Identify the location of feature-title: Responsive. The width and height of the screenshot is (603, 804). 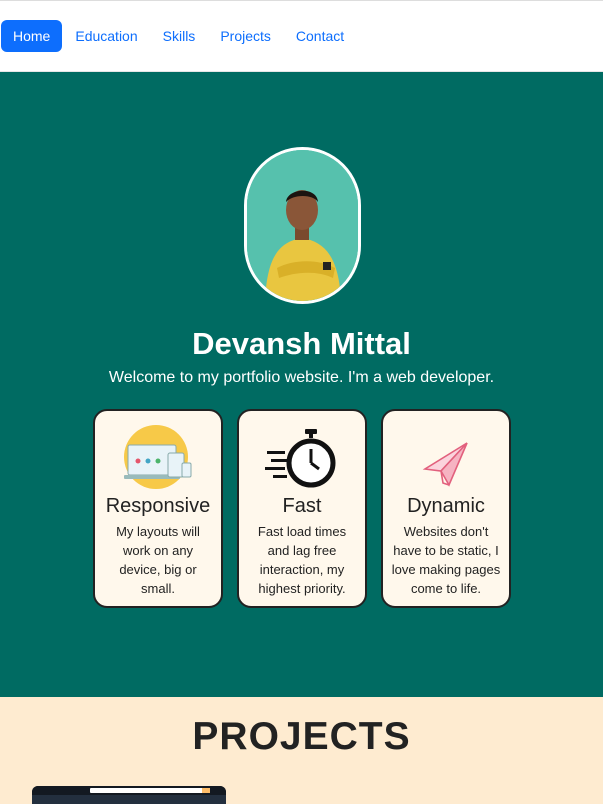
(158, 506).